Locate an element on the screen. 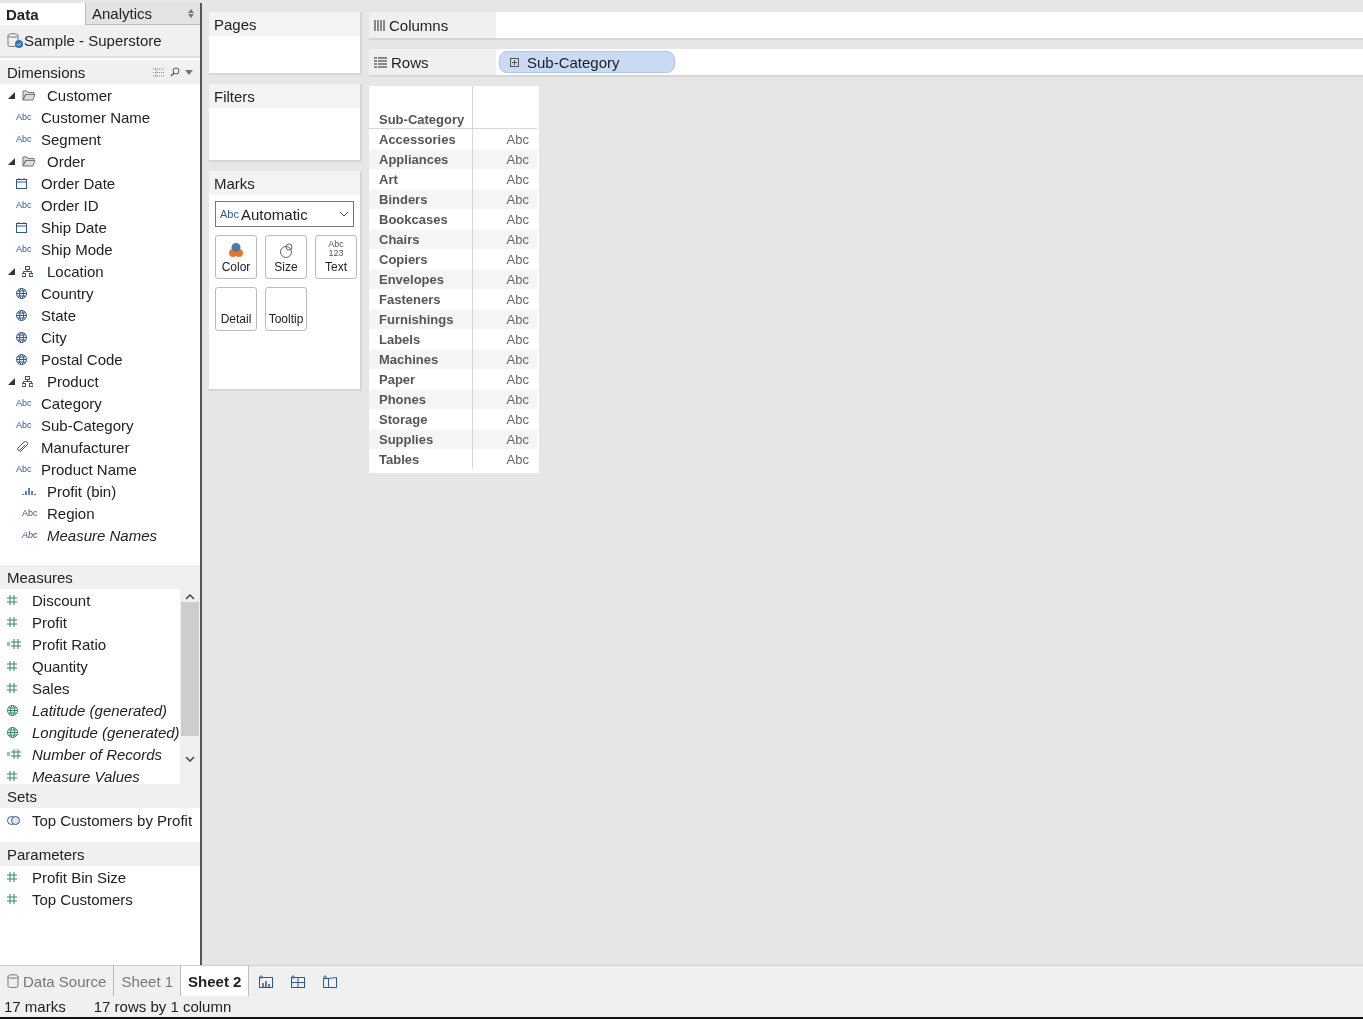 The image size is (1363, 1019). field-item: Measure Values is located at coordinates (86, 775).